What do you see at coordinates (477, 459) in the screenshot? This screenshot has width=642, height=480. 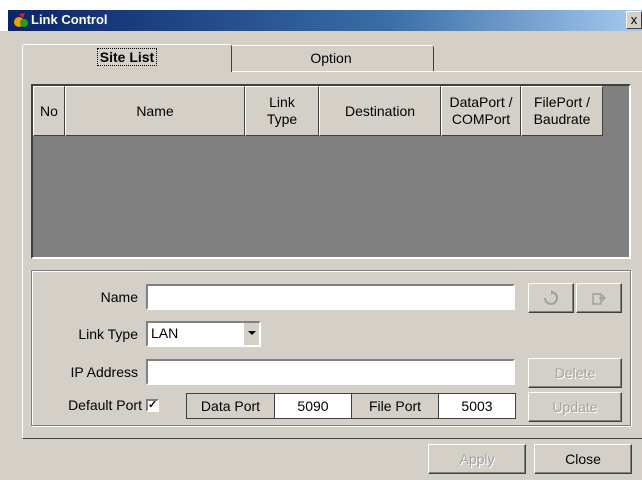 I see `apply-button: Apply` at bounding box center [477, 459].